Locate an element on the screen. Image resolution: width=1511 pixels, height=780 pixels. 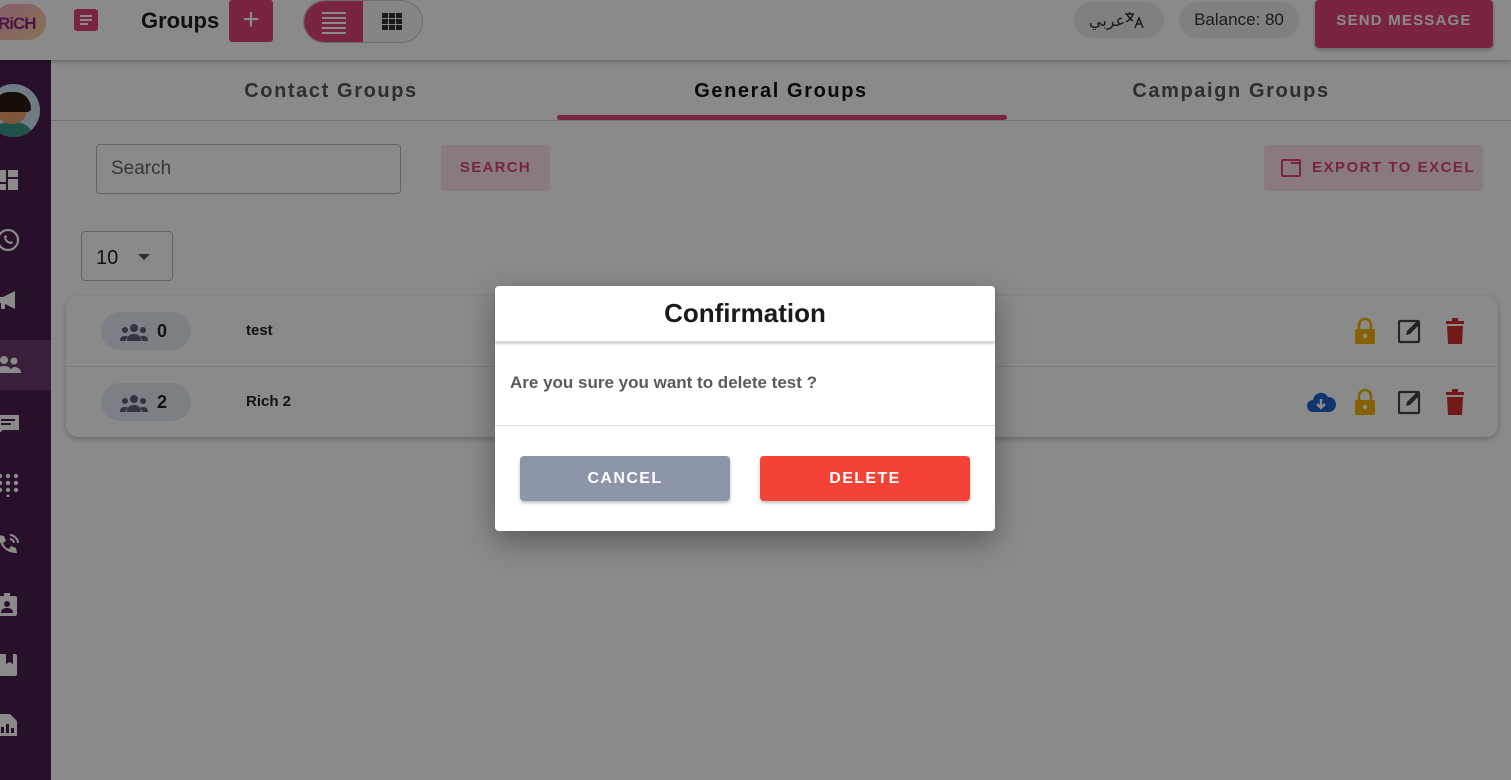
cancel-button: CANCEL is located at coordinates (625, 478).